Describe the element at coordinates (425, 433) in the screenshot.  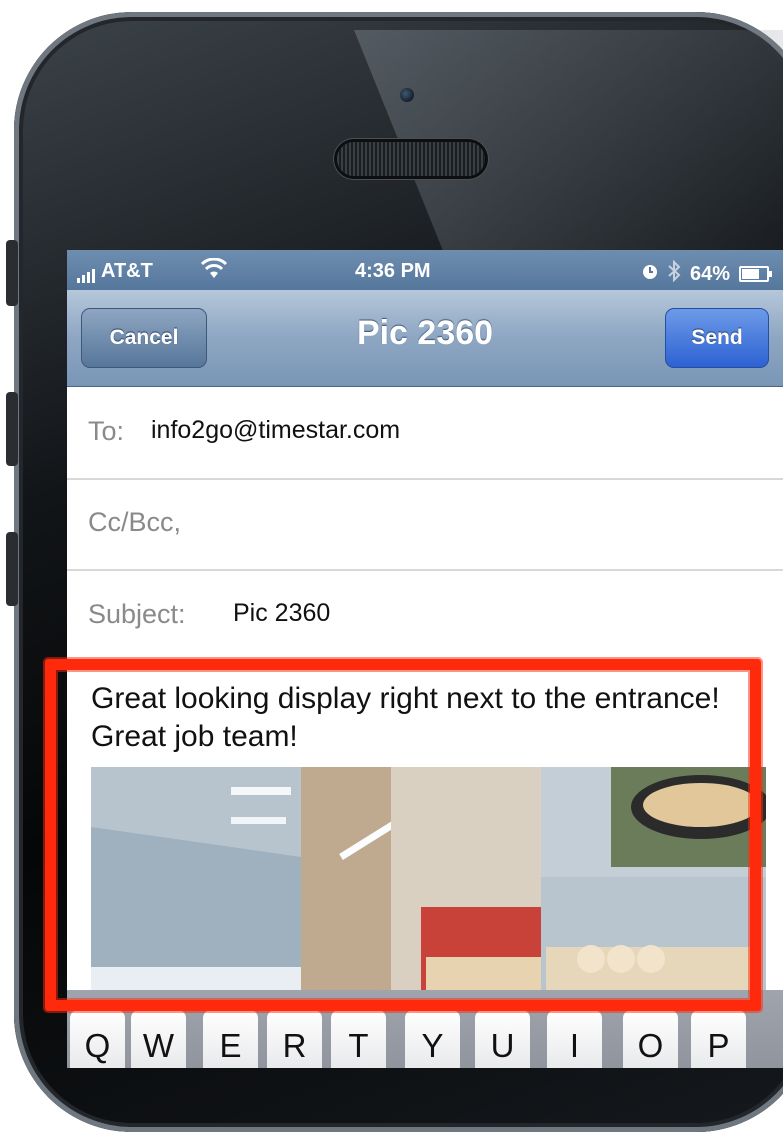
I see `to-field: To: info2go@timestar.com` at that location.